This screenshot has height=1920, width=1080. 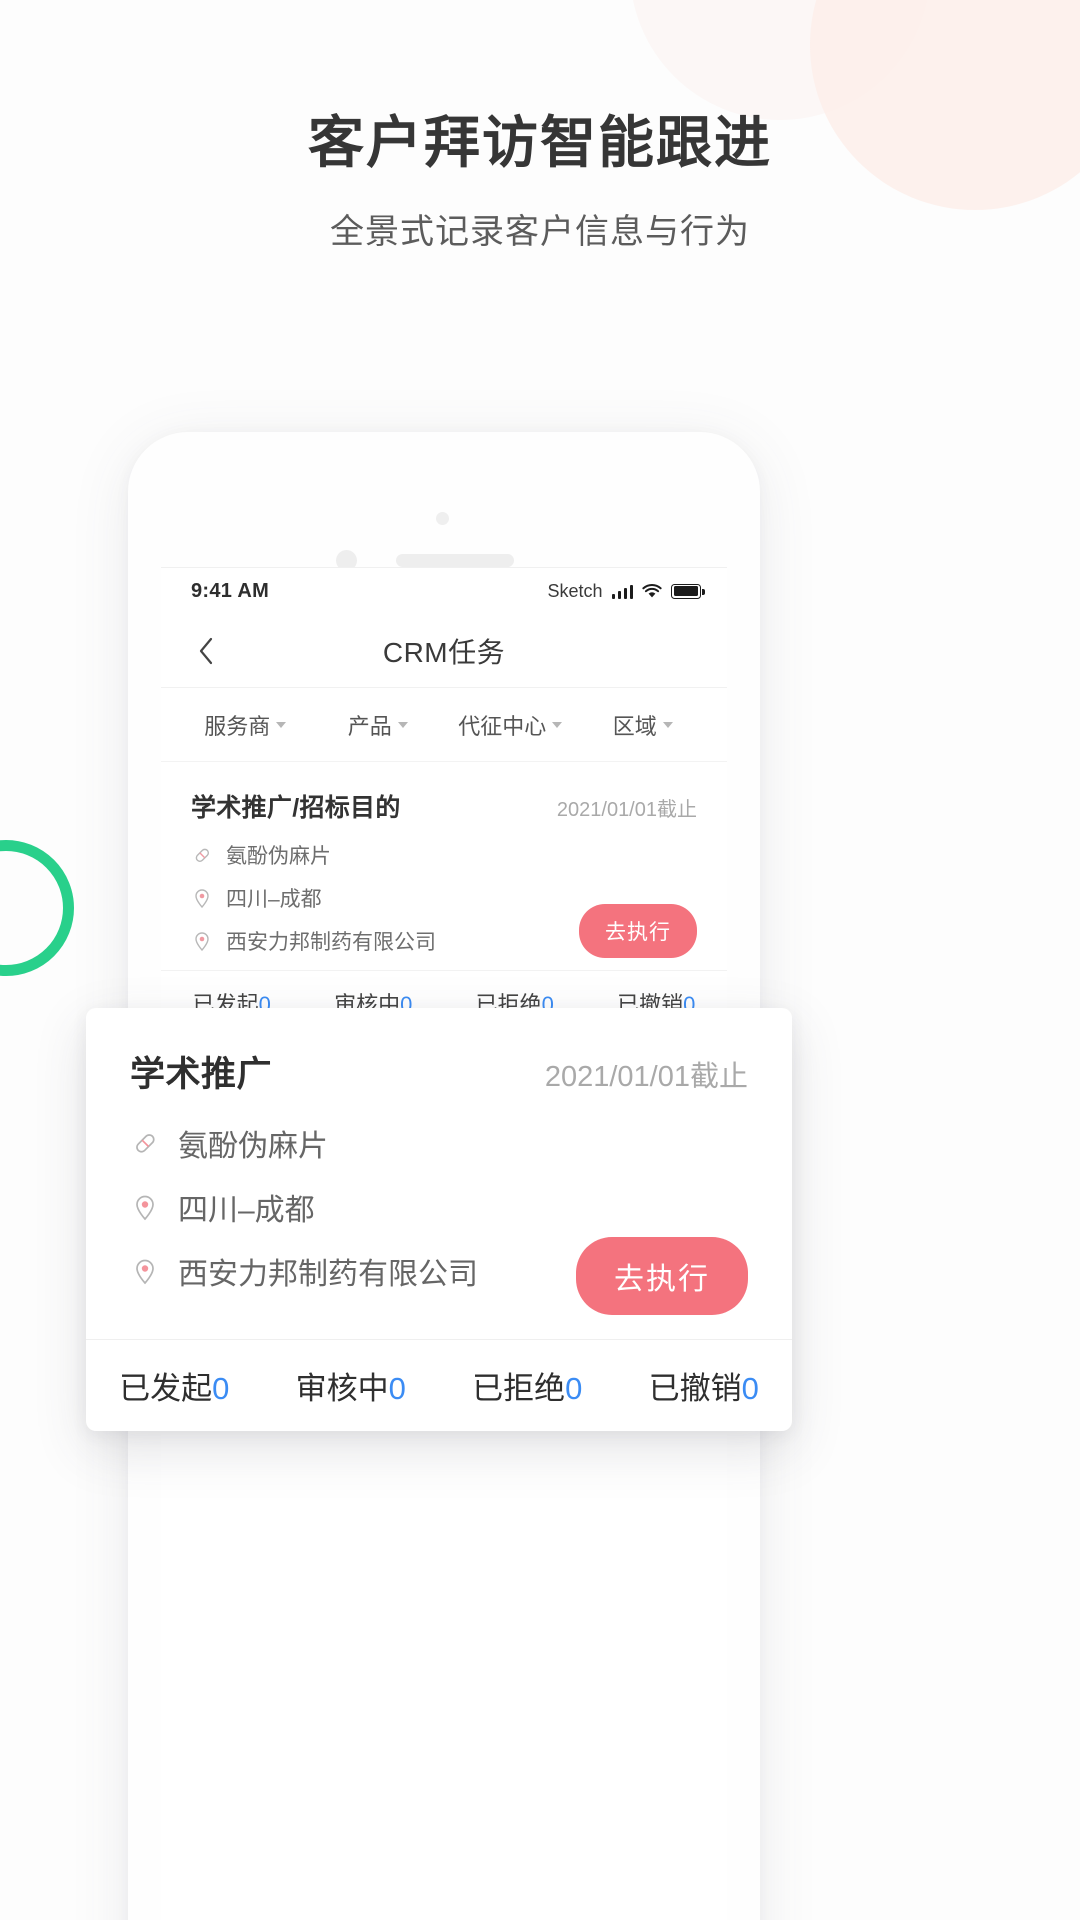 What do you see at coordinates (369, 726) in the screenshot?
I see `filter-label: 产品` at bounding box center [369, 726].